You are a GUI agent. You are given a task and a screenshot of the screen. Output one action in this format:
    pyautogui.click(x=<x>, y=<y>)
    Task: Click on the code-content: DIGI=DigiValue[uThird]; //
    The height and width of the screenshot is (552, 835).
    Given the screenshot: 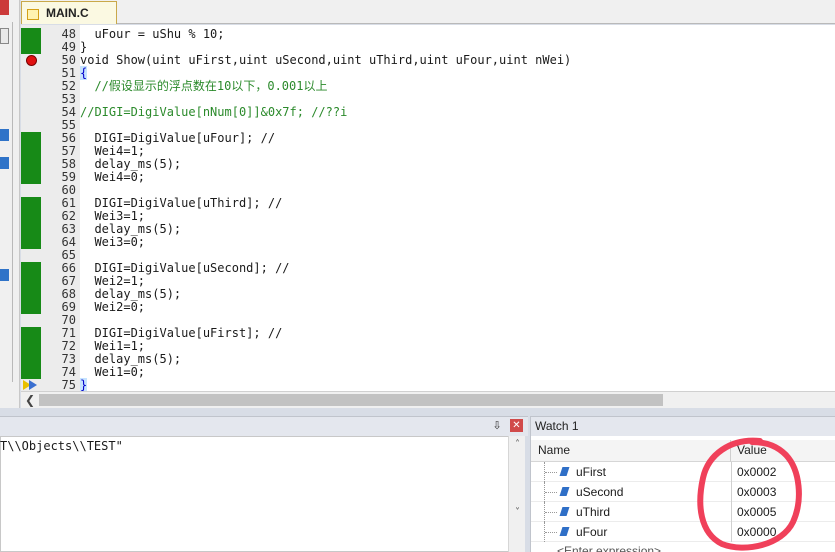 What is the action you would take?
    pyautogui.click(x=181, y=203)
    